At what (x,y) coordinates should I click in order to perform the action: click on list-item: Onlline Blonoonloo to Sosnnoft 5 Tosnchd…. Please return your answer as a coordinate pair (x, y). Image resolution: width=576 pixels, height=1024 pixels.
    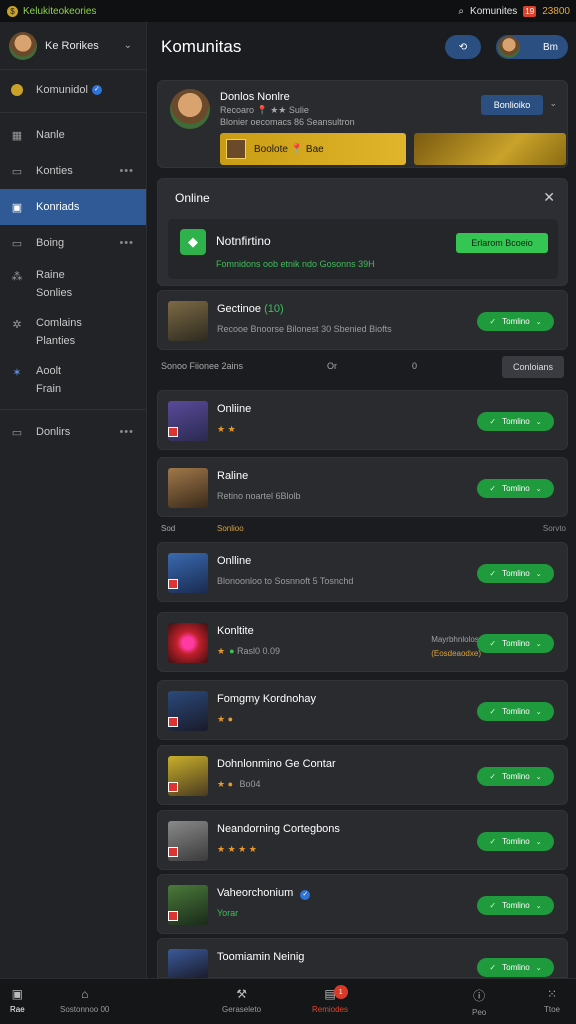
    Looking at the image, I should click on (362, 572).